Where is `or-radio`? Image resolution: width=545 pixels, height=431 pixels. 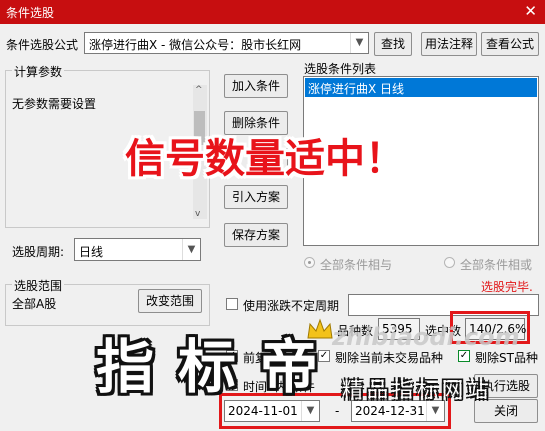 or-radio is located at coordinates (449, 262).